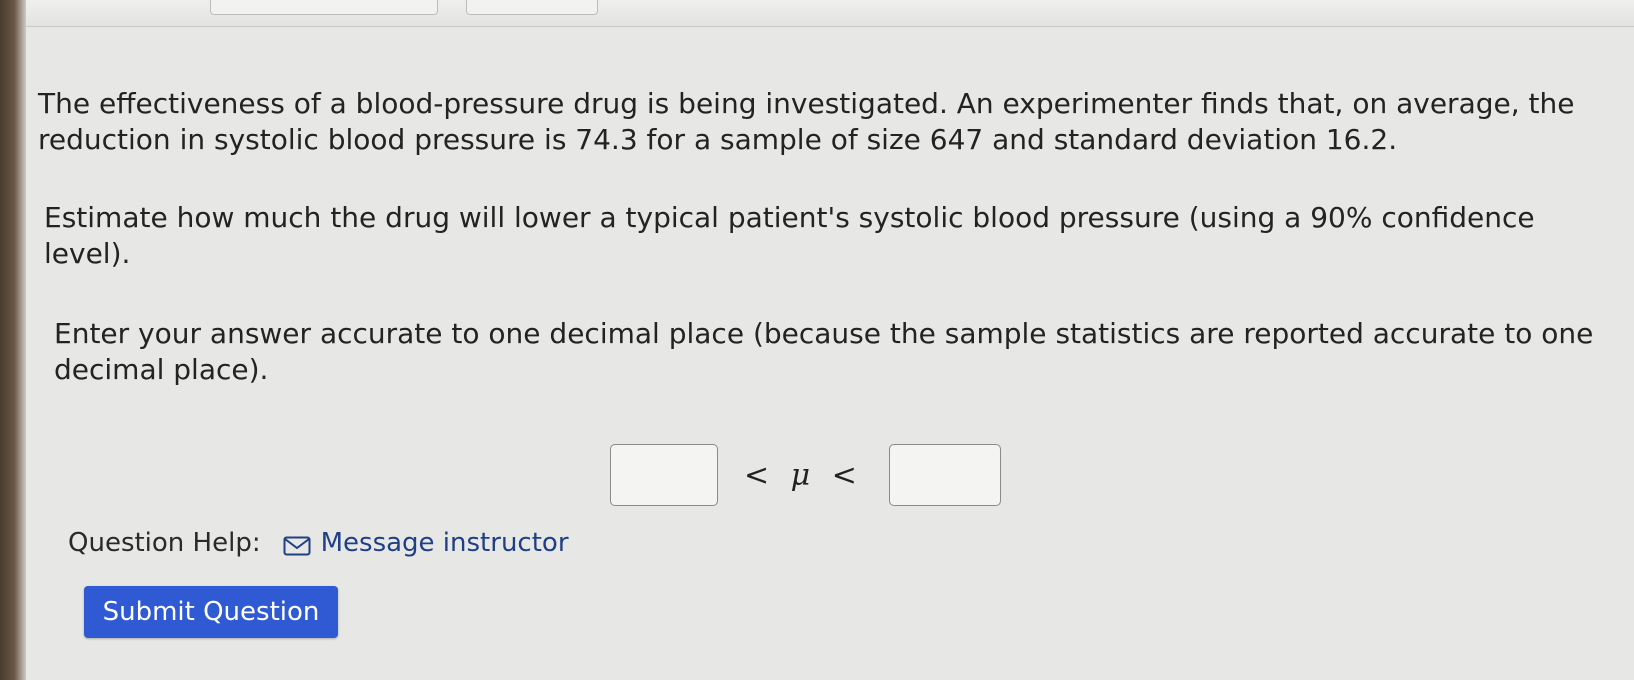  What do you see at coordinates (318, 543) in the screenshot?
I see `question-help: Question Help: Message instructor` at bounding box center [318, 543].